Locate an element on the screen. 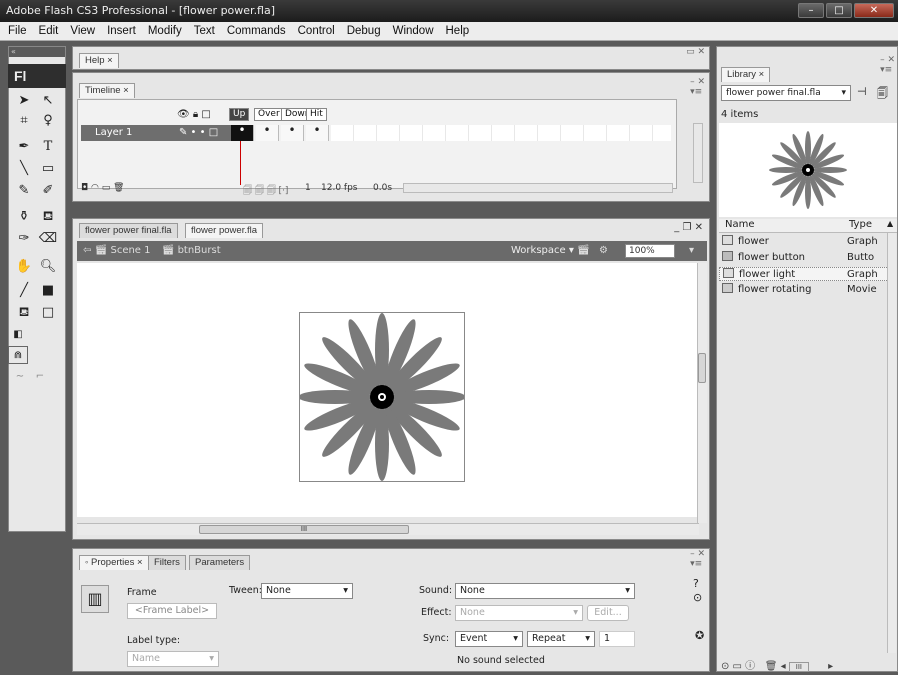 This screenshot has height=675, width=898. straighten-icon: ⌐ is located at coordinates (40, 377).